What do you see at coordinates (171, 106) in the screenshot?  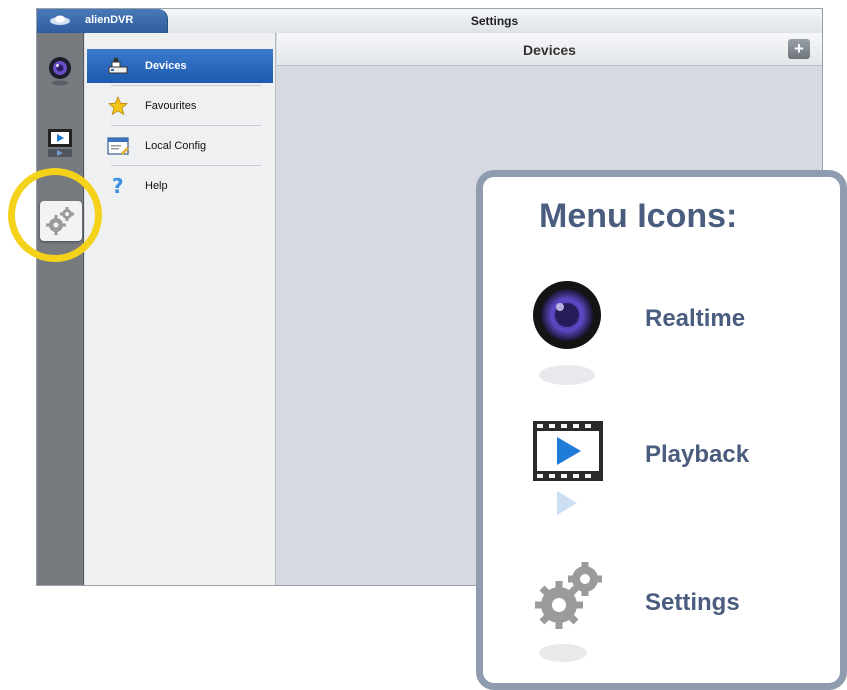 I see `sidebar-item-label: Favourites` at bounding box center [171, 106].